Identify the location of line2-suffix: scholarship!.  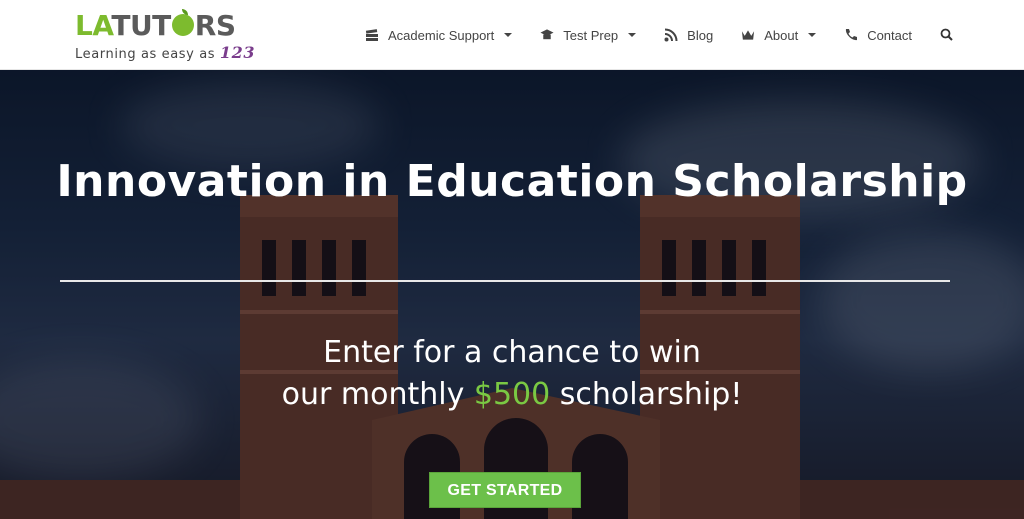
(646, 394).